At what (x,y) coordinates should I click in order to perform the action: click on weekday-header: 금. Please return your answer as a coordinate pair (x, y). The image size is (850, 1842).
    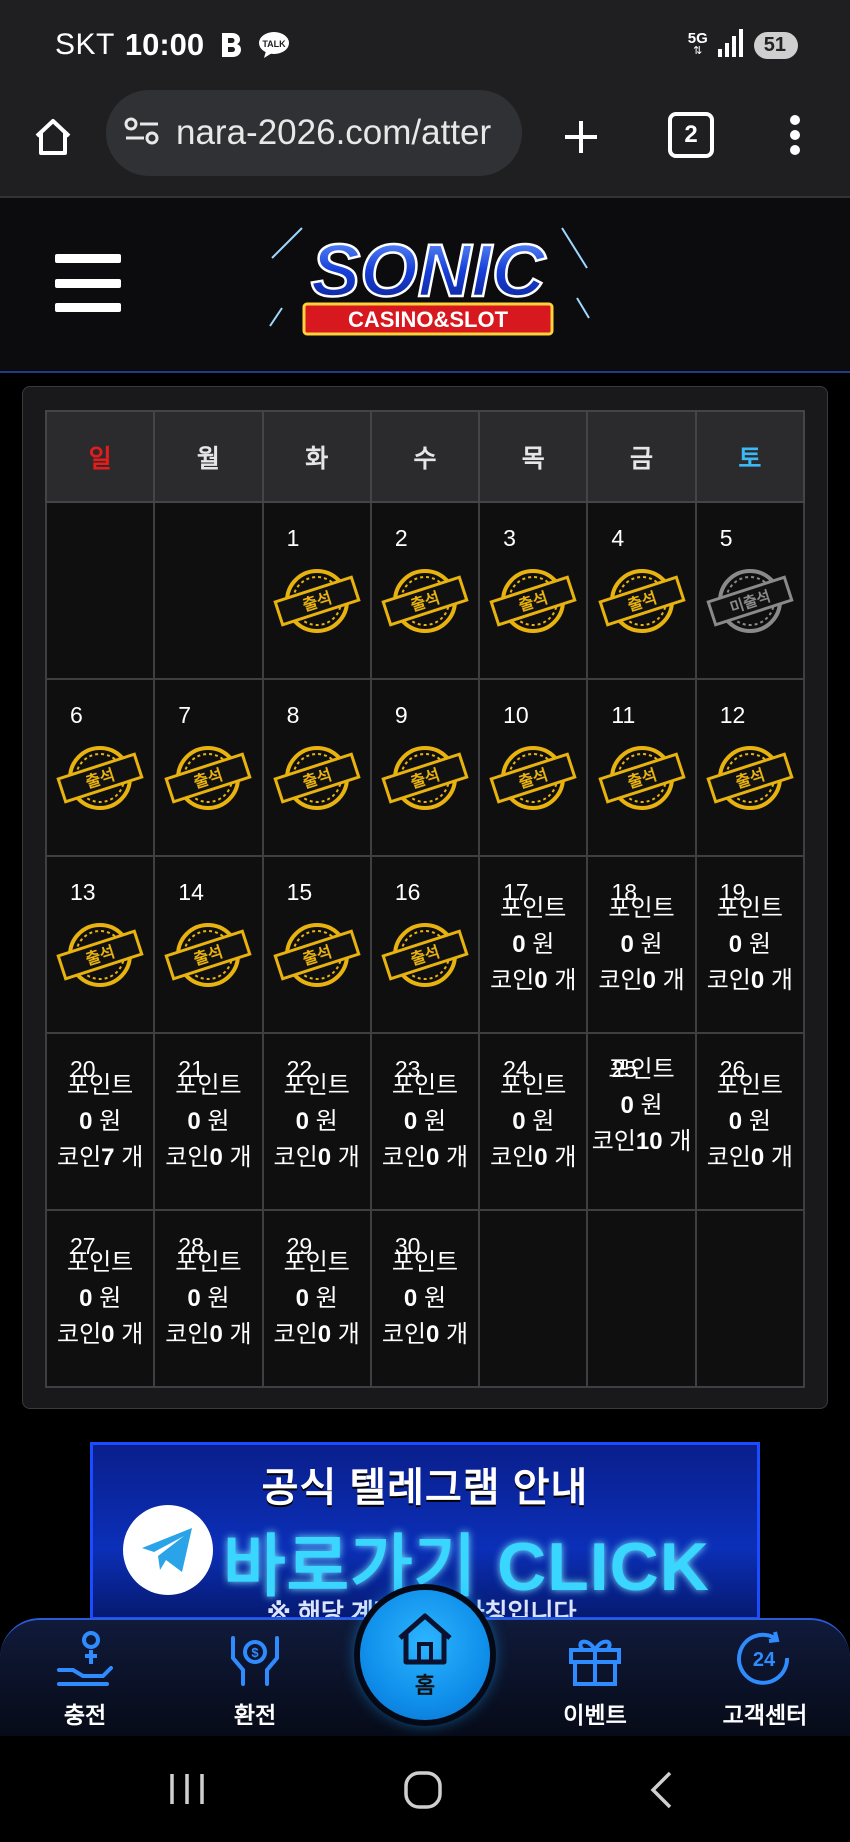
    Looking at the image, I should click on (641, 456).